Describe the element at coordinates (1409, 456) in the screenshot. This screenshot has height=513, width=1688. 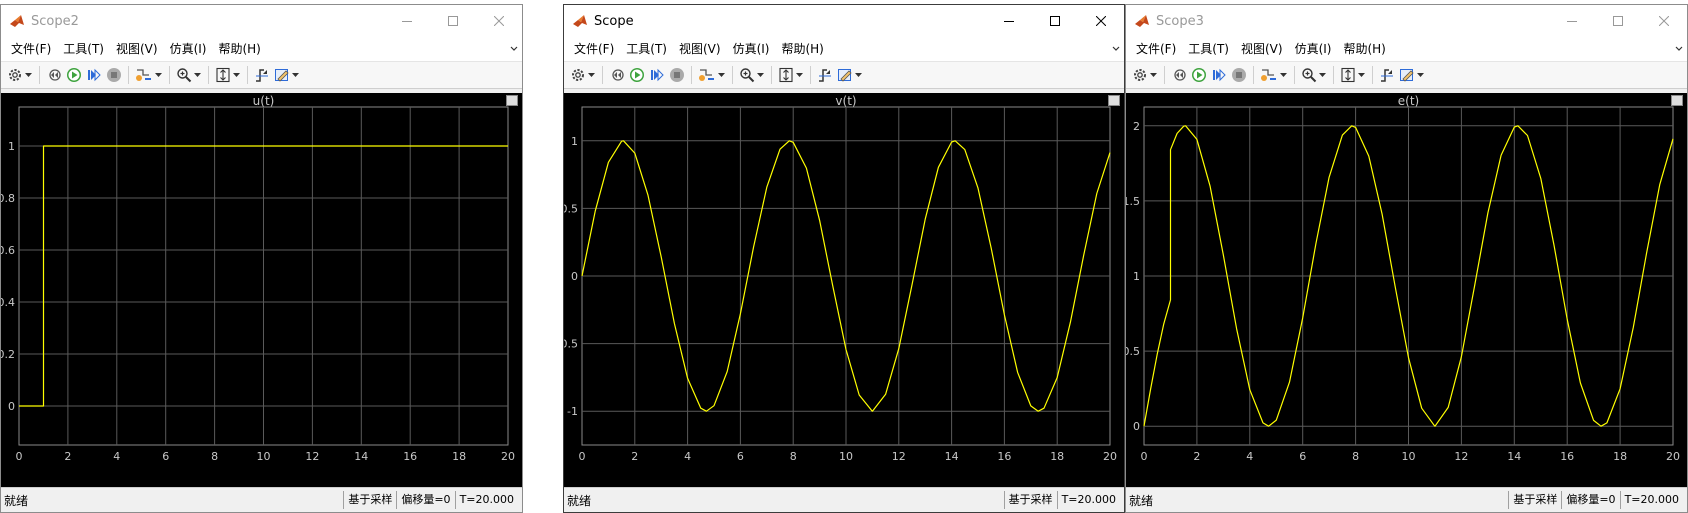
I see `x-tick-label: 10` at that location.